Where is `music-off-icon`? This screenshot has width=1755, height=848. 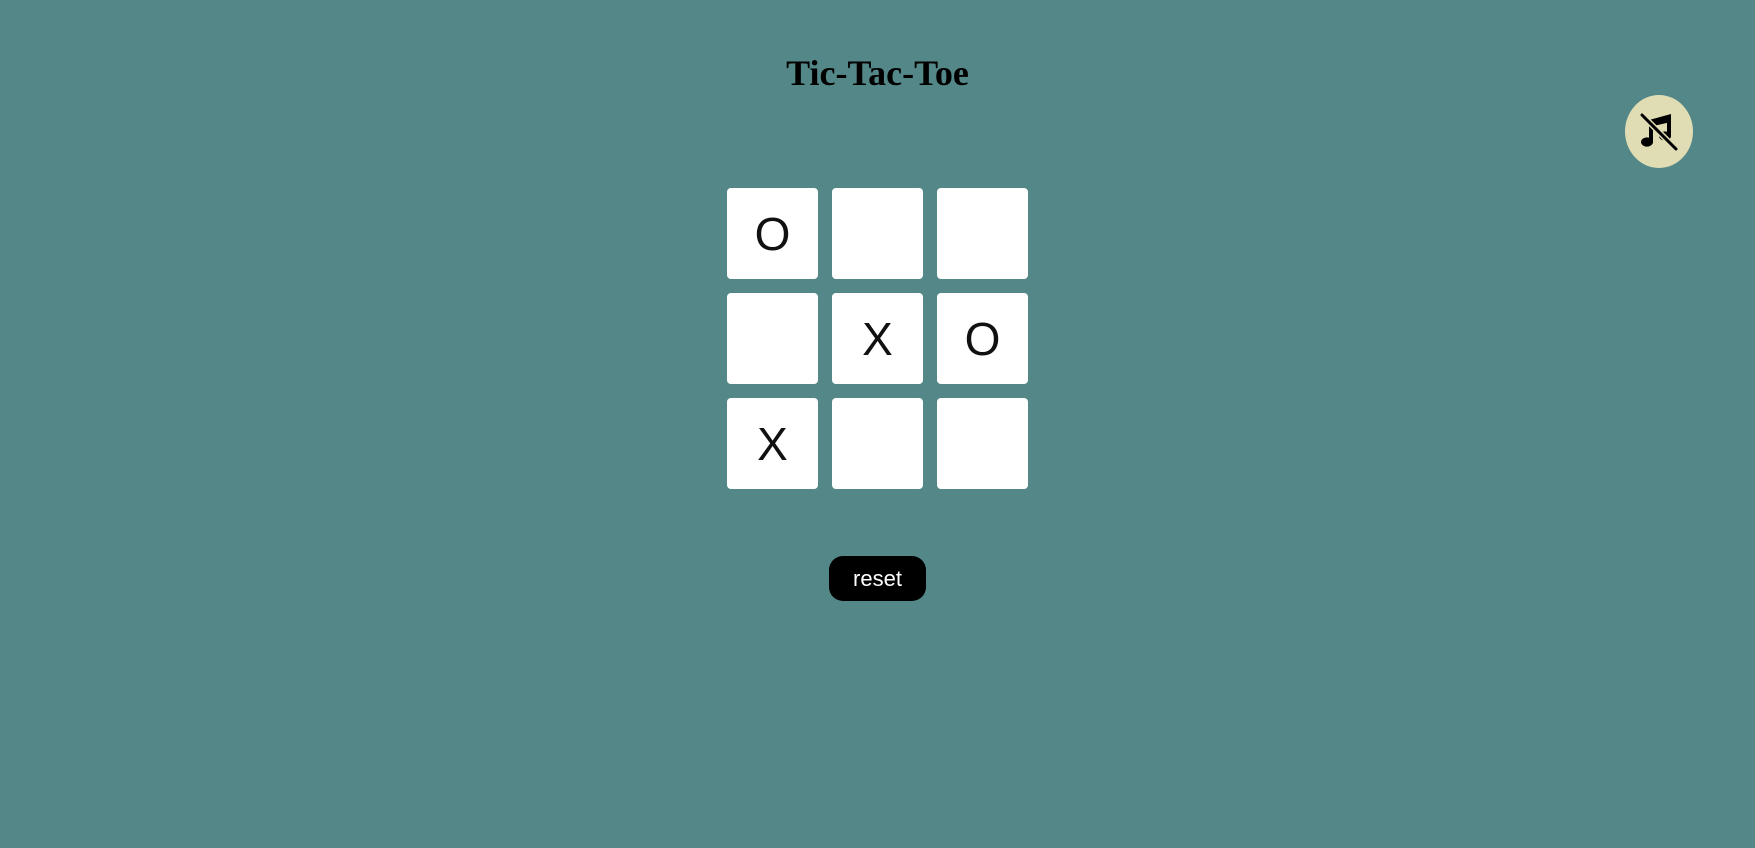
music-off-icon is located at coordinates (1659, 131).